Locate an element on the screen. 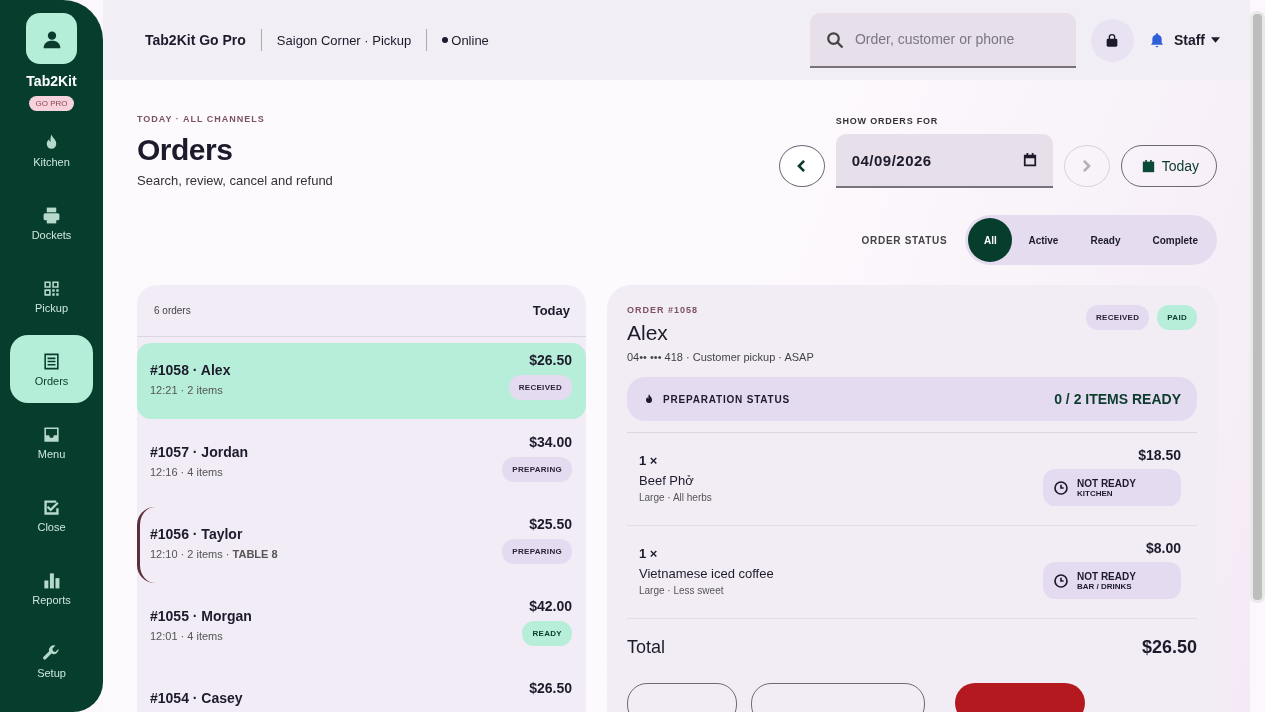  filter-option: Ready is located at coordinates (1105, 240).